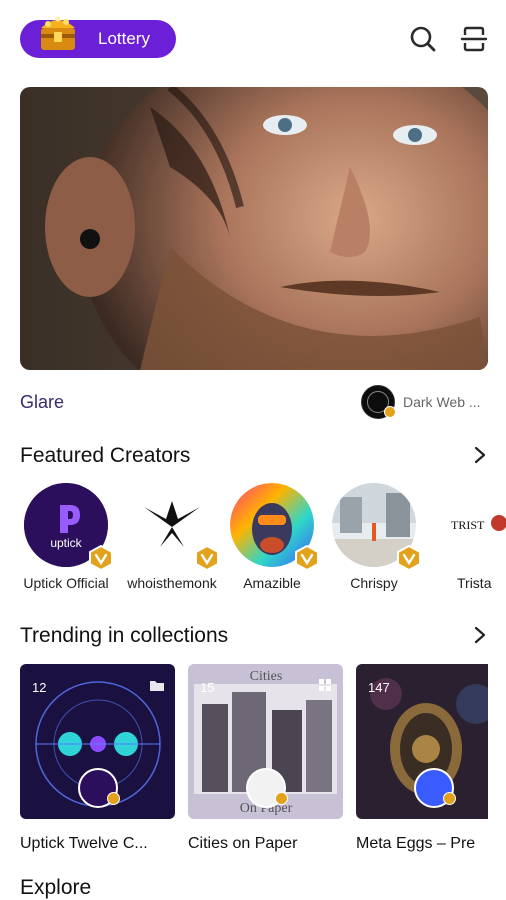 Image resolution: width=506 pixels, height=900 pixels. Describe the element at coordinates (105, 455) in the screenshot. I see `featured-creators-title: Featured Creators` at that location.